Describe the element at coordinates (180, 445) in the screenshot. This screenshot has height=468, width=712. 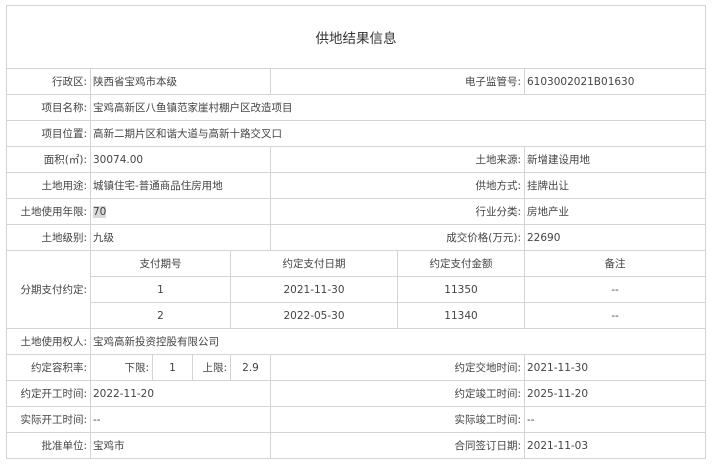
I see `approver-value: 宝鸡市` at that location.